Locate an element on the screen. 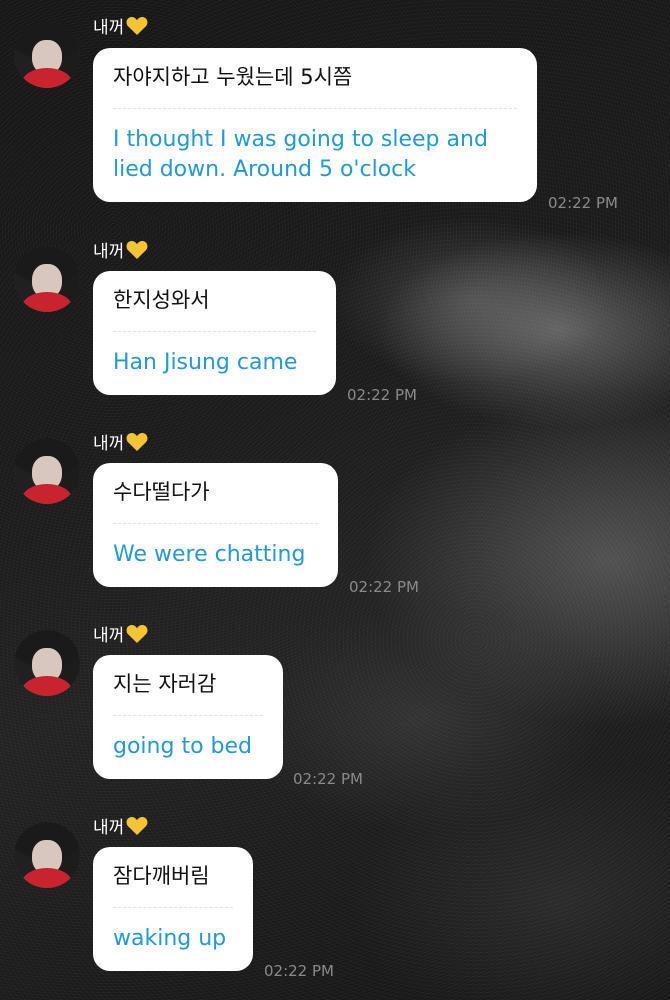 This screenshot has width=670, height=1000. message-bubble: 한지성와서 Han Jisung came is located at coordinates (214, 333).